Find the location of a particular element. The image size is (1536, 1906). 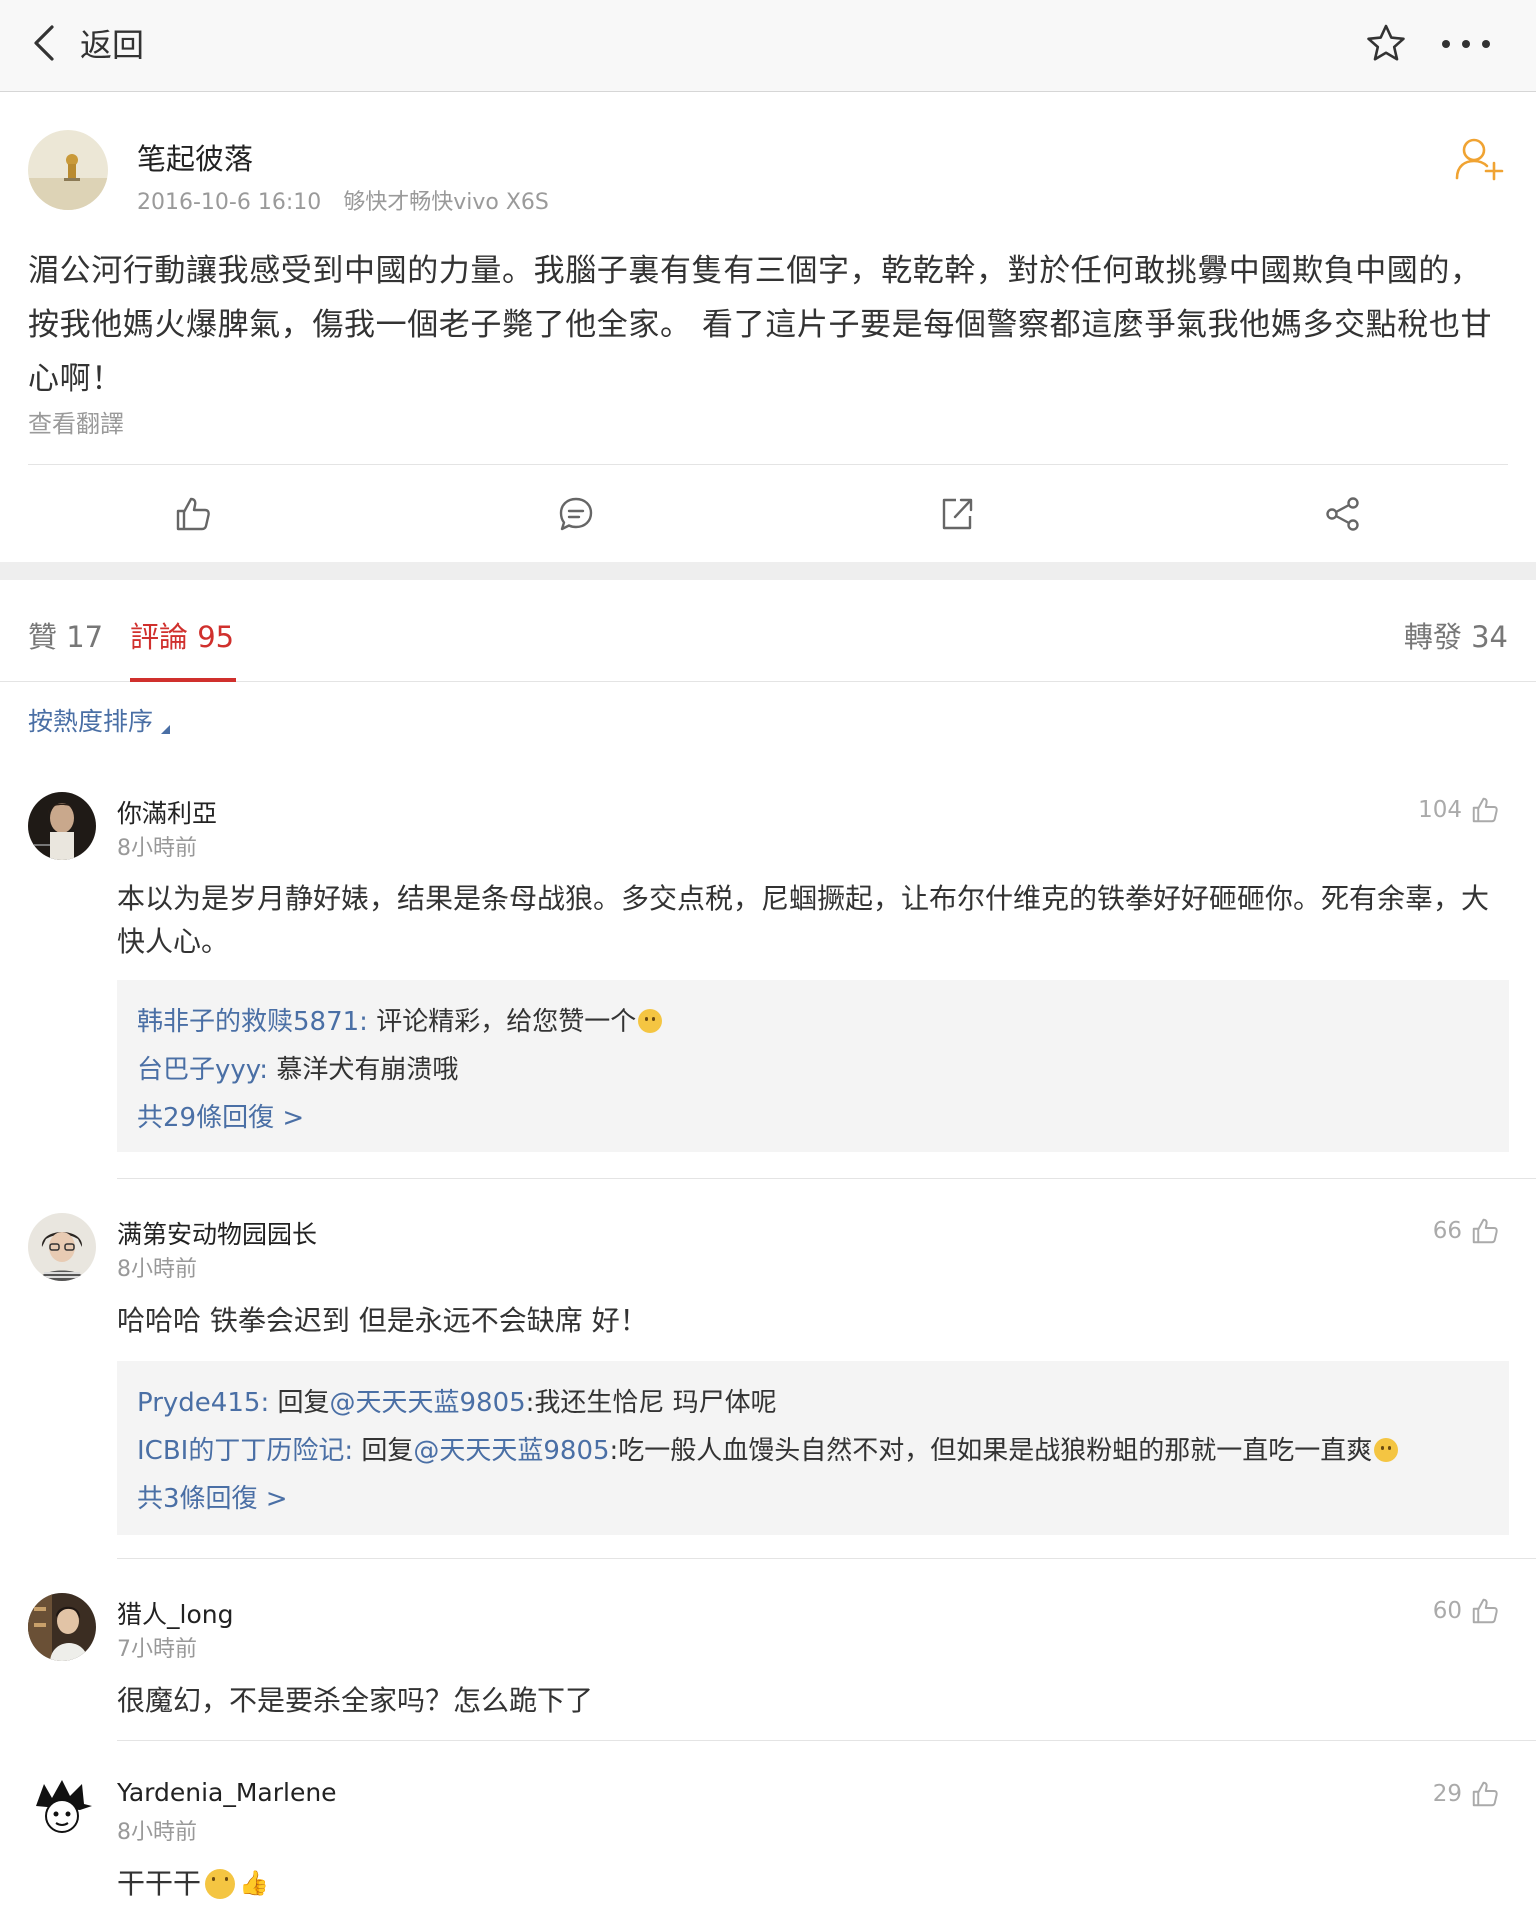

comment-like-button: 104 is located at coordinates (1459, 810).